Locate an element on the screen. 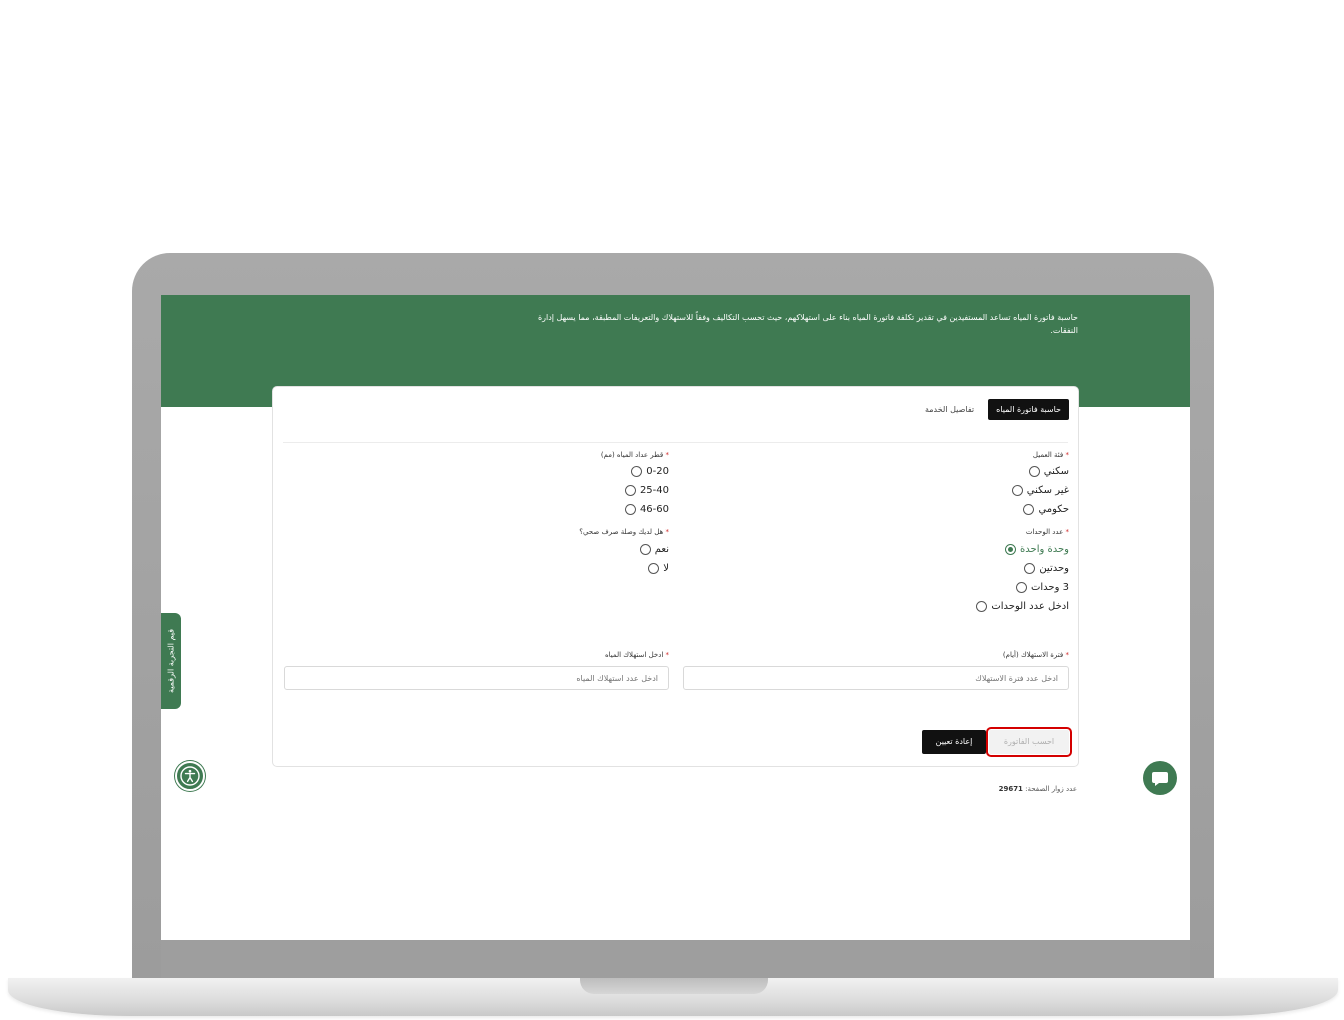 This screenshot has height=1020, width=1344. radio-label: 3 وحدات is located at coordinates (1049, 587).